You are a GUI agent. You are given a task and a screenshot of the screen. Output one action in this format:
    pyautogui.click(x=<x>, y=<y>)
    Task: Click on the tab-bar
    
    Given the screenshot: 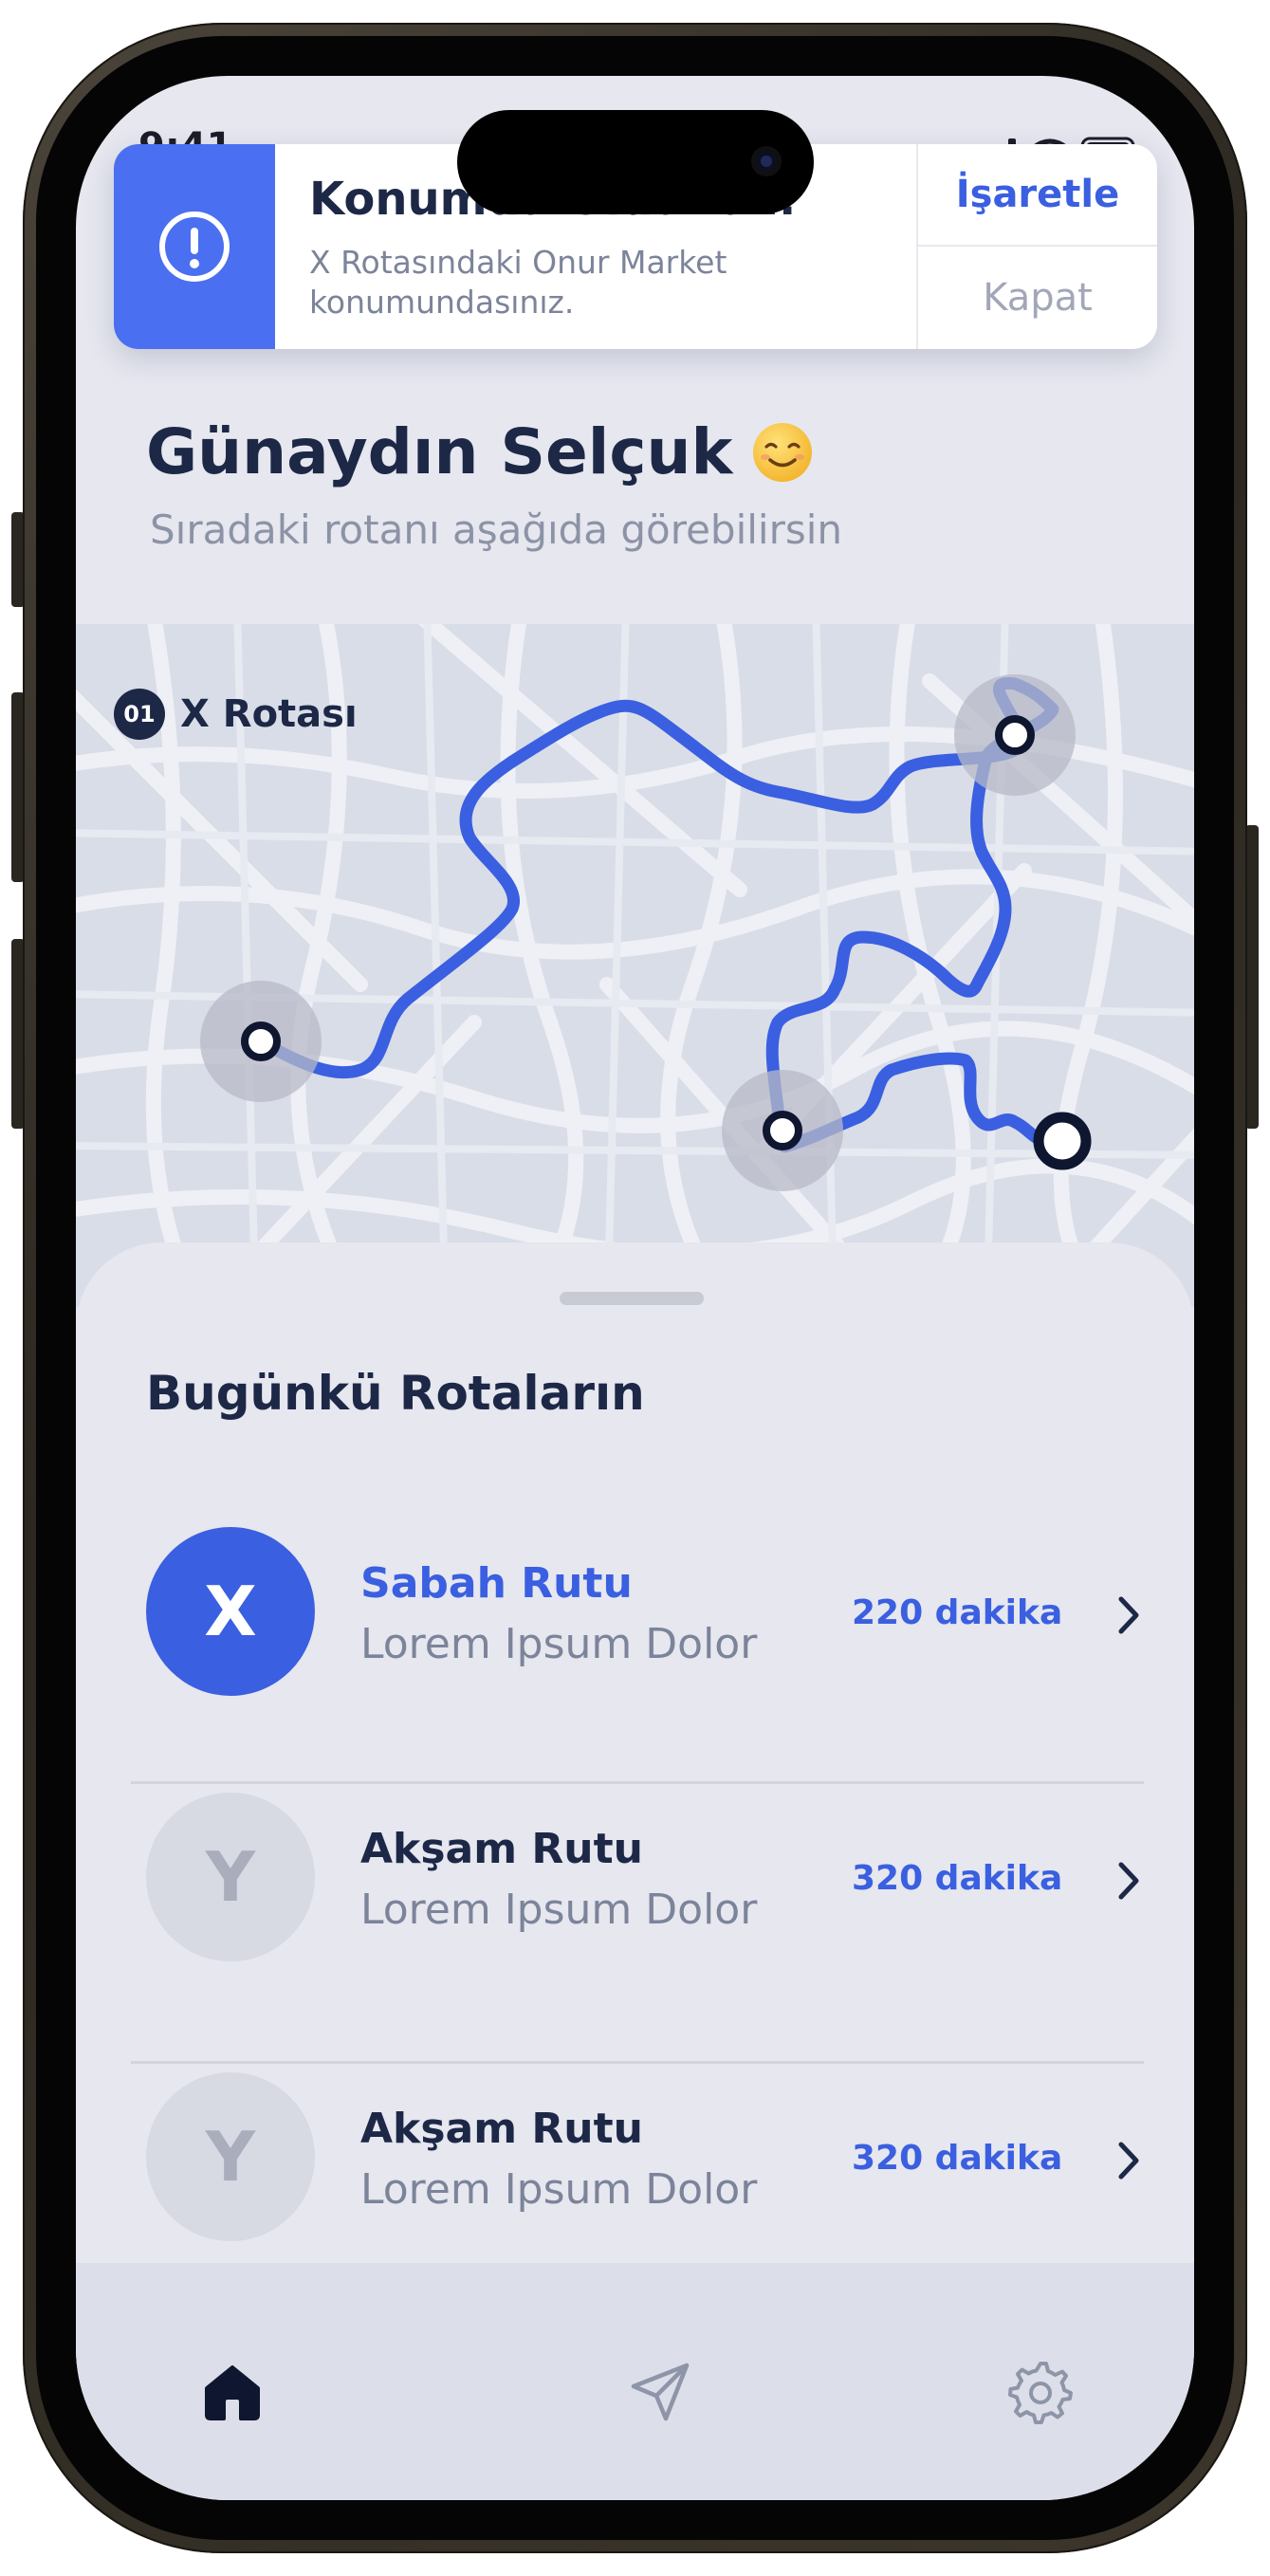 What is the action you would take?
    pyautogui.click(x=635, y=2381)
    